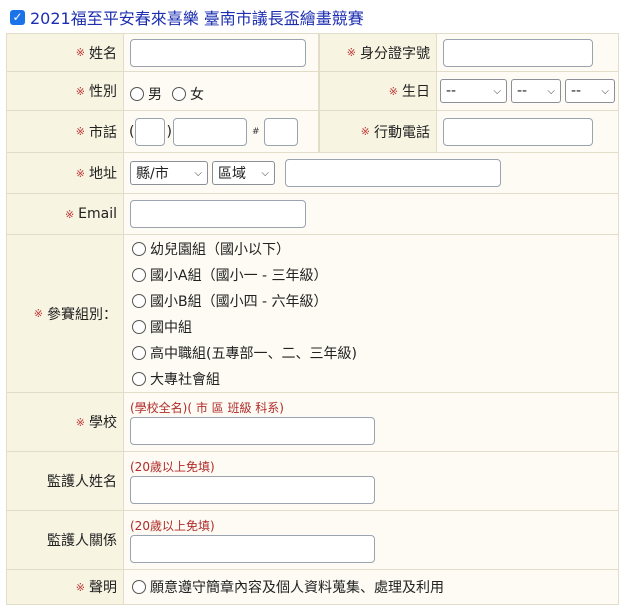  I want to click on name-label-cell: ※ 姓名, so click(65, 52).